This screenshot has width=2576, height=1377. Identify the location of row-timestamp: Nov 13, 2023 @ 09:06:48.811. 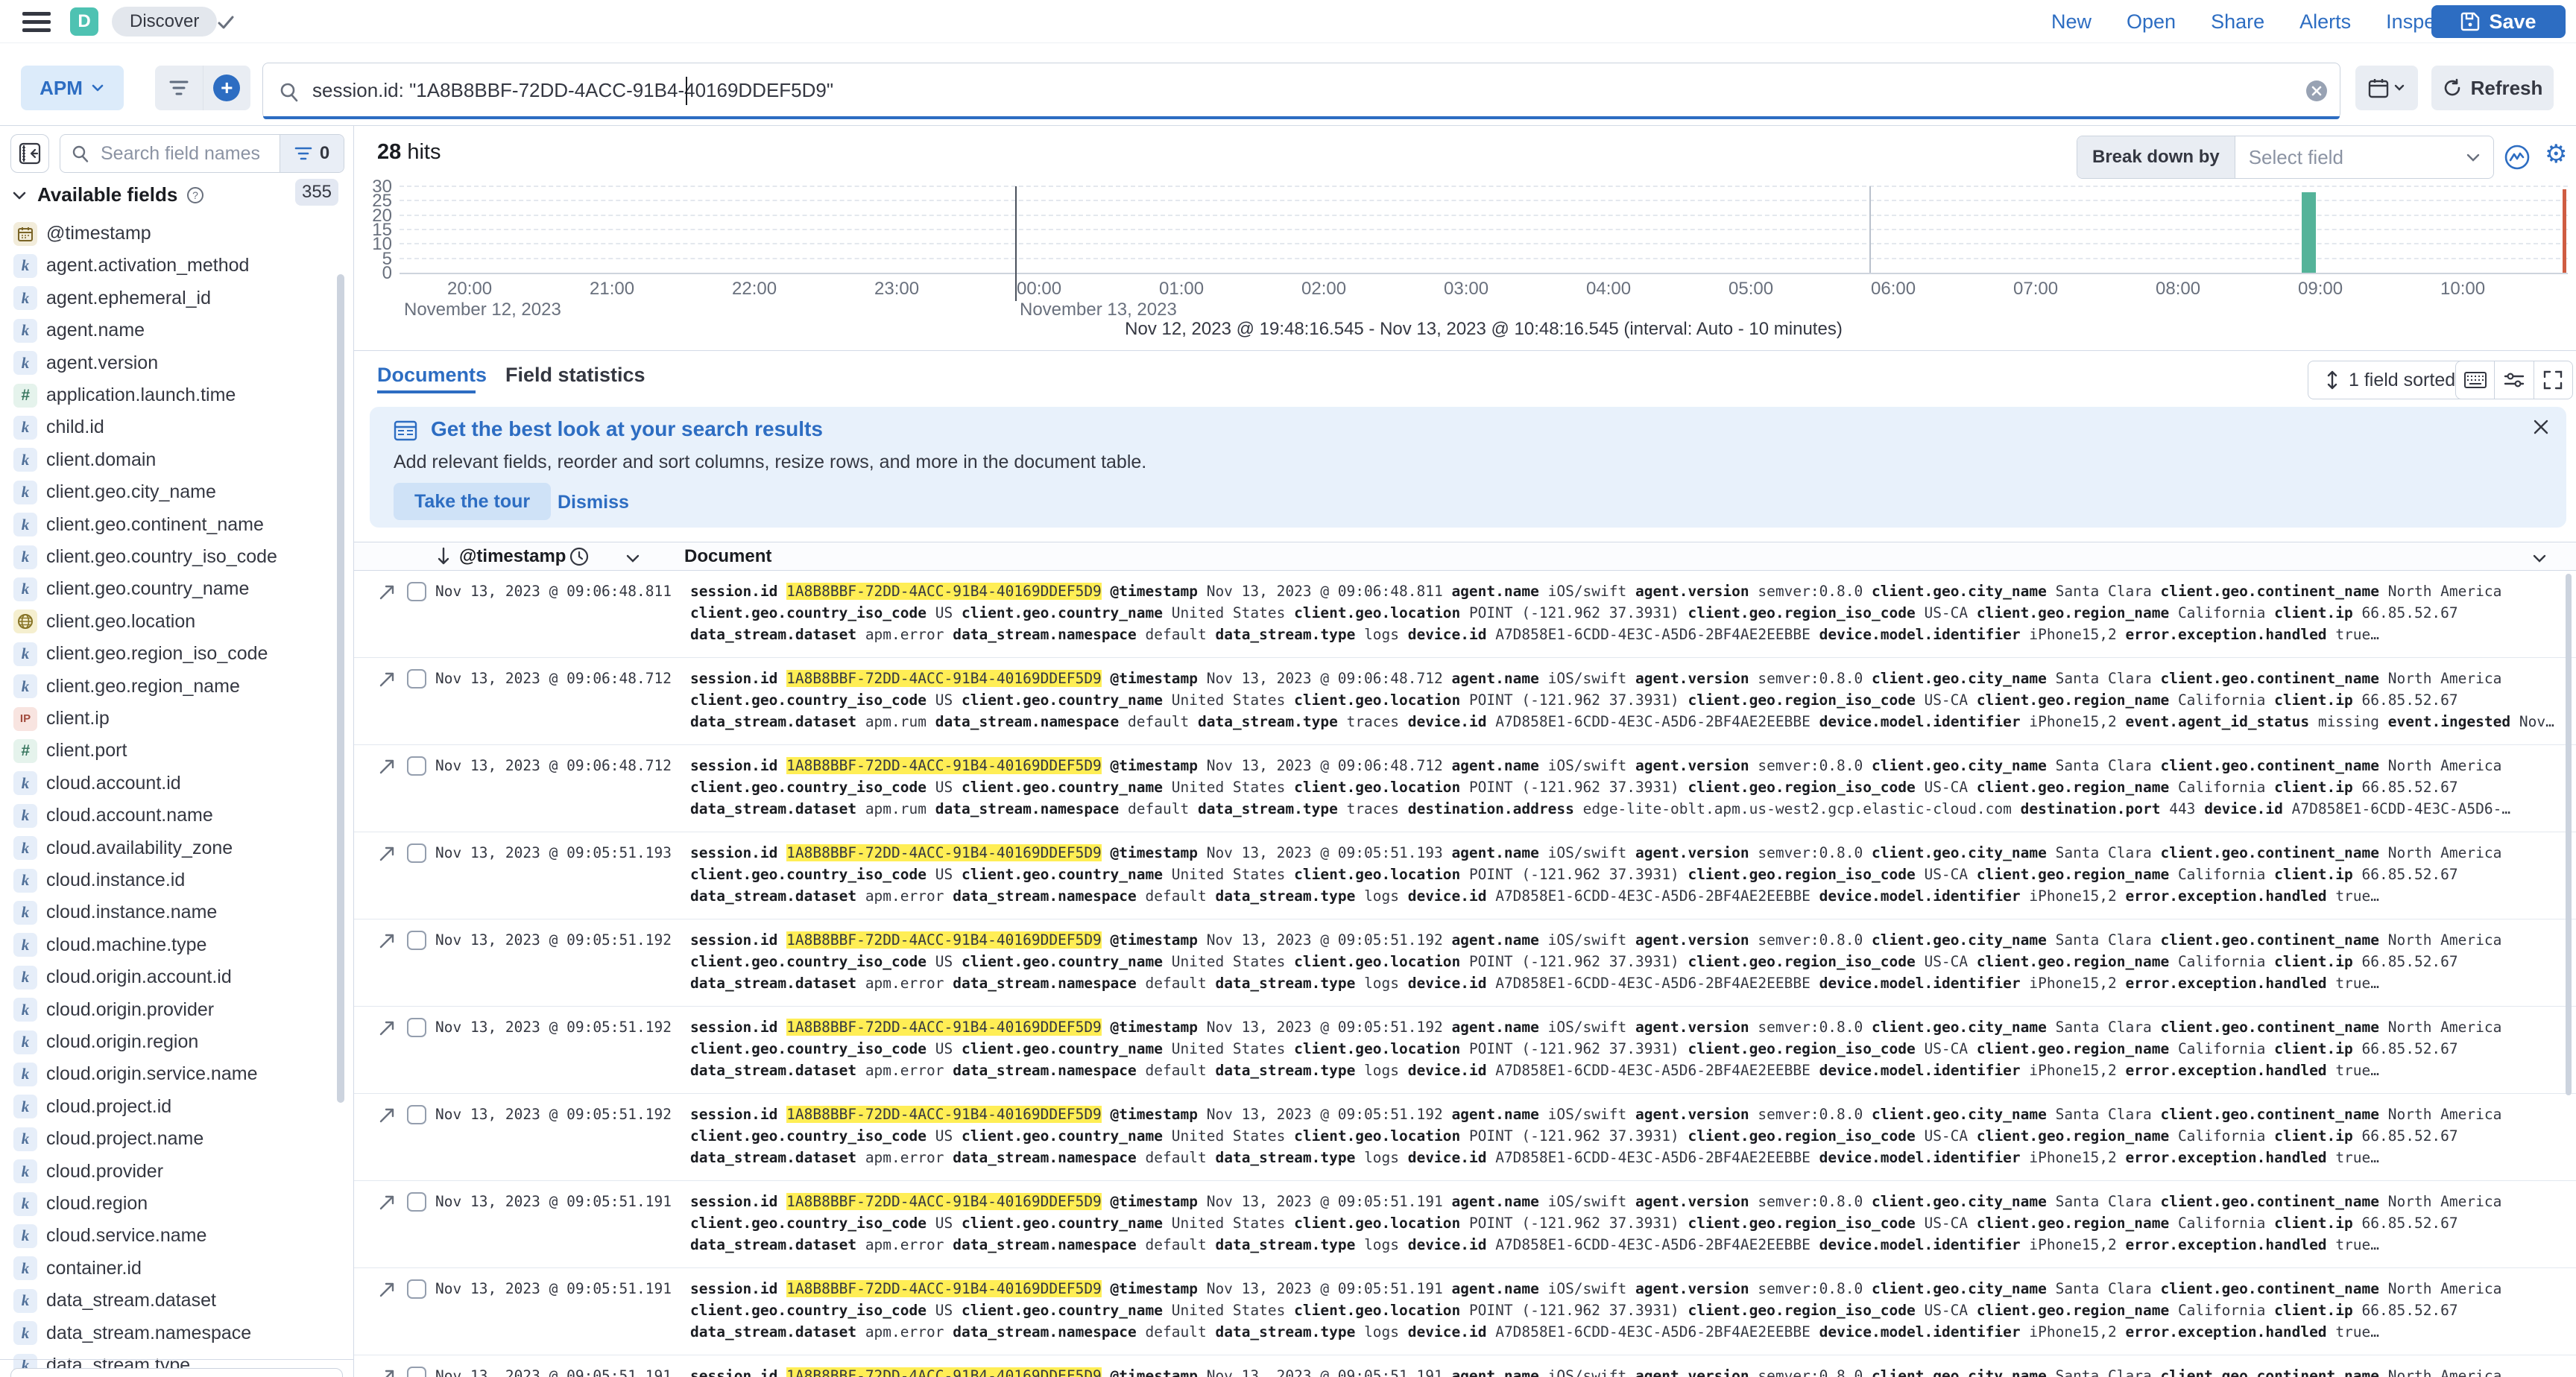
(553, 591).